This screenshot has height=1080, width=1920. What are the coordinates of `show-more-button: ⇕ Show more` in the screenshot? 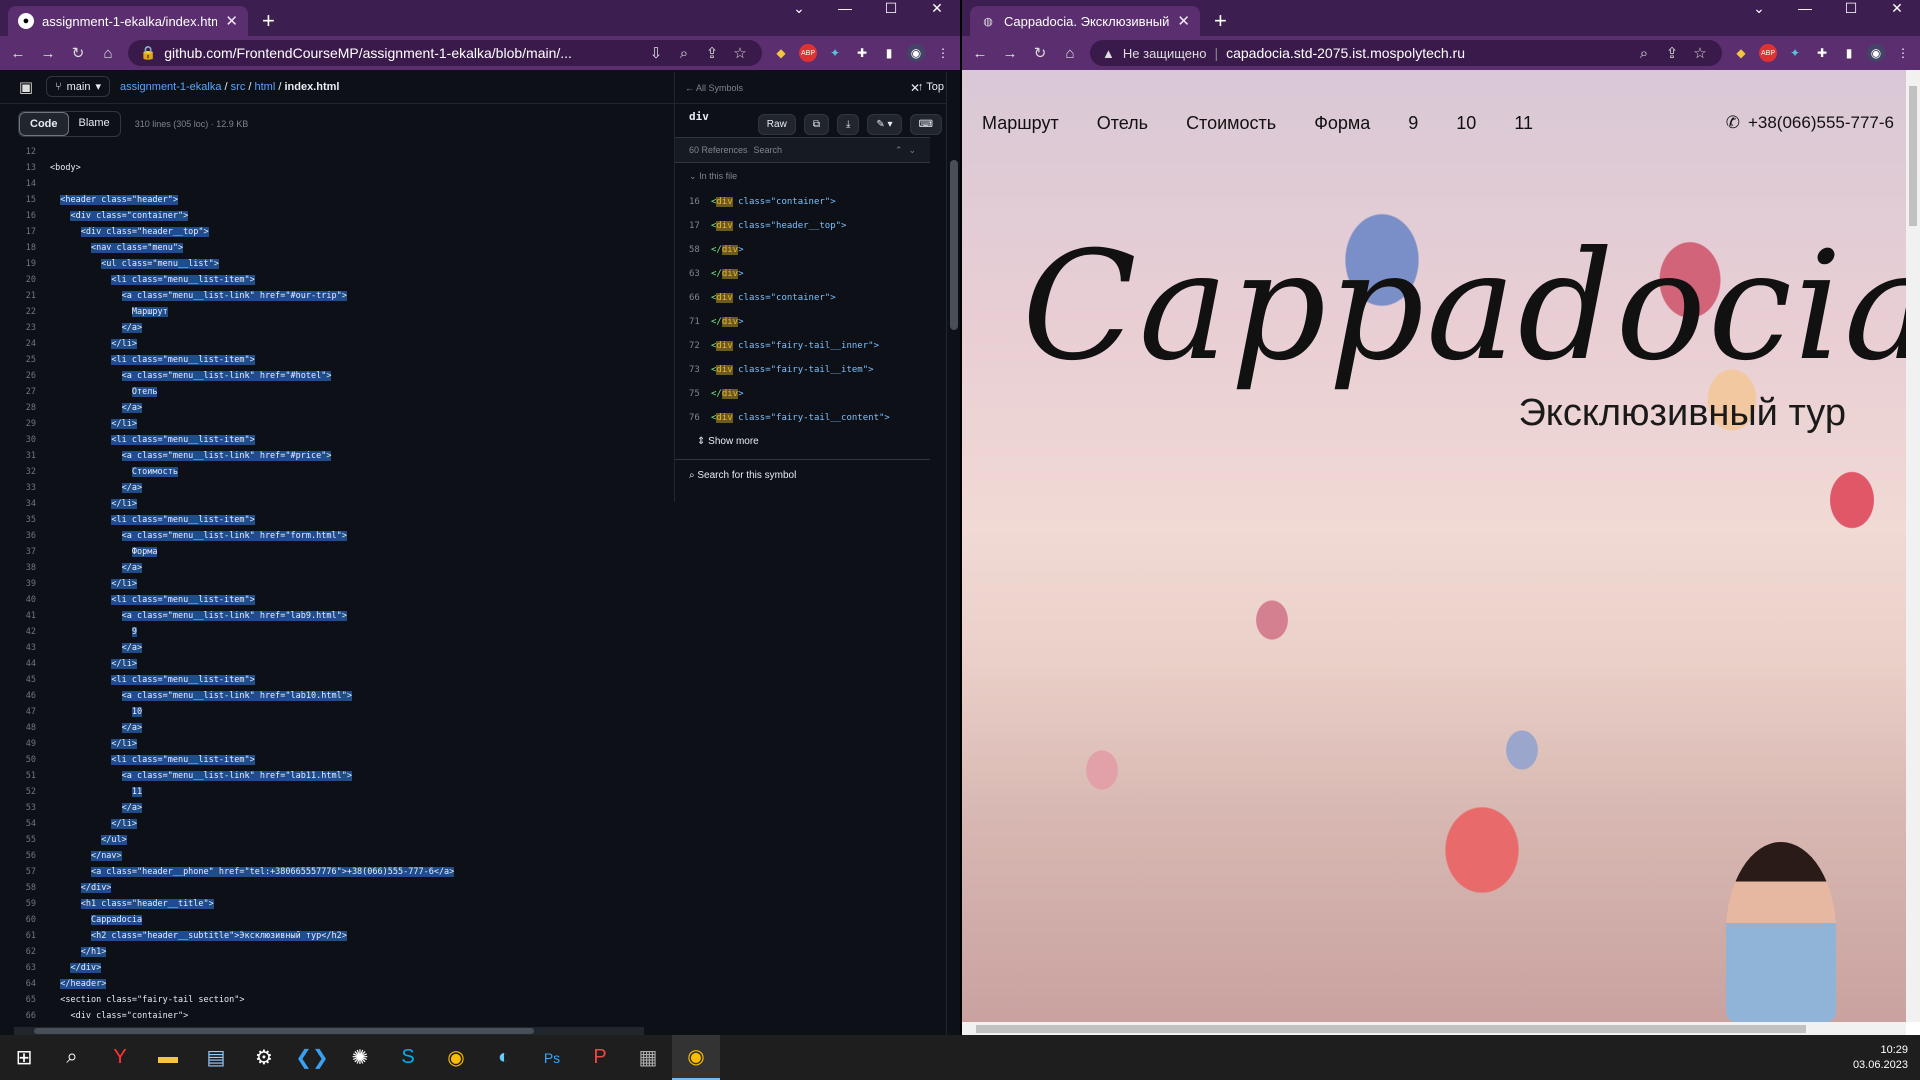 It's located at (802, 441).